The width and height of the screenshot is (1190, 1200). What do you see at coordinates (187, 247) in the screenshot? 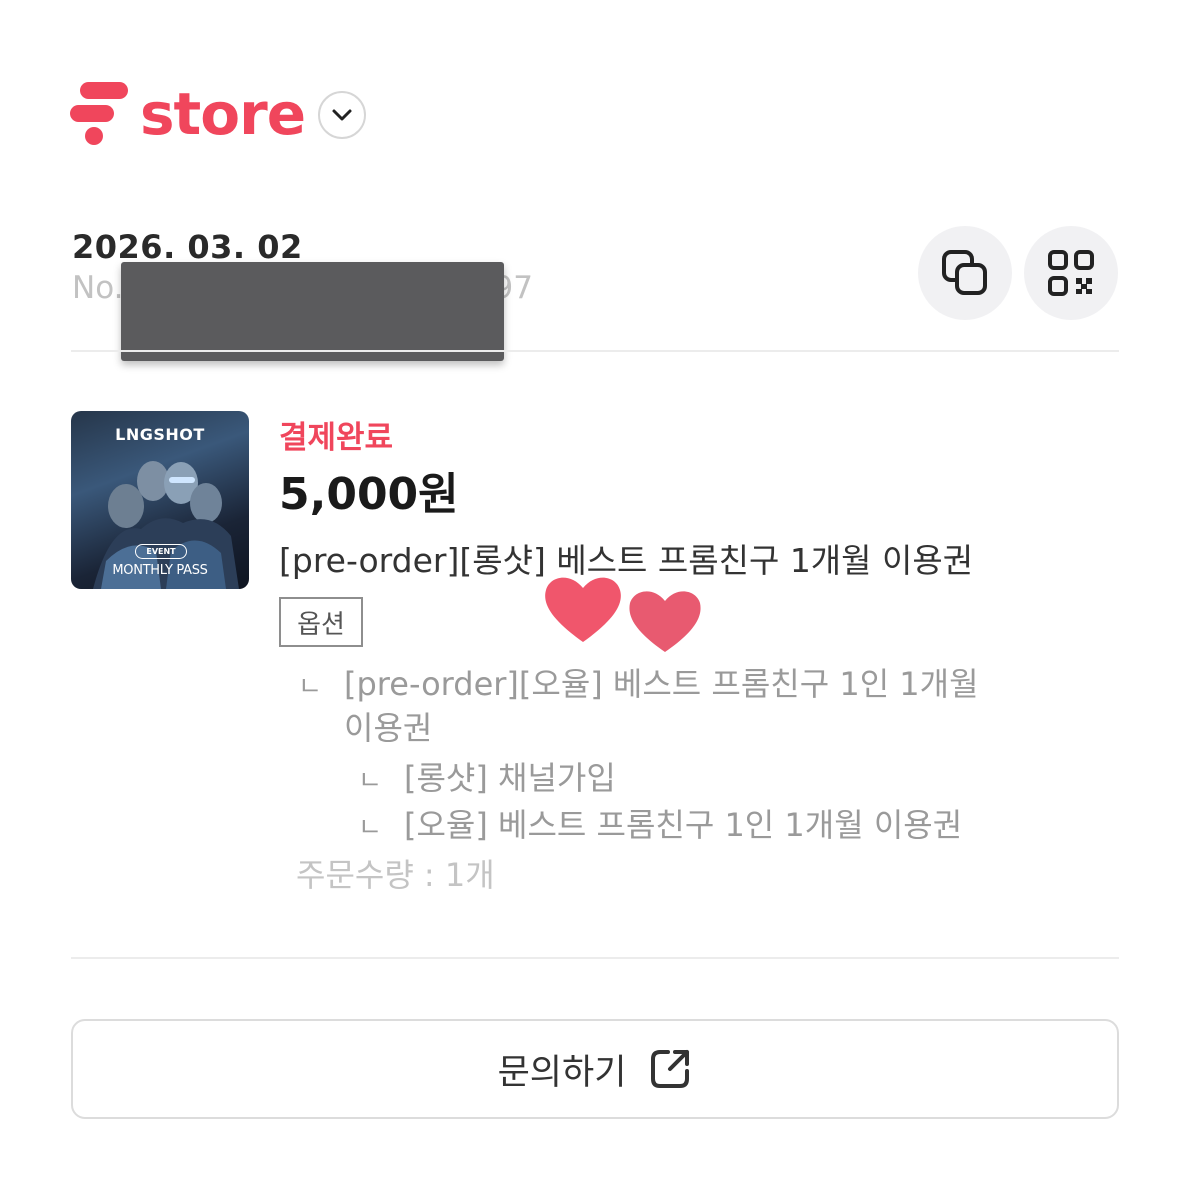
I see `order-date: 2026. 03. 02` at bounding box center [187, 247].